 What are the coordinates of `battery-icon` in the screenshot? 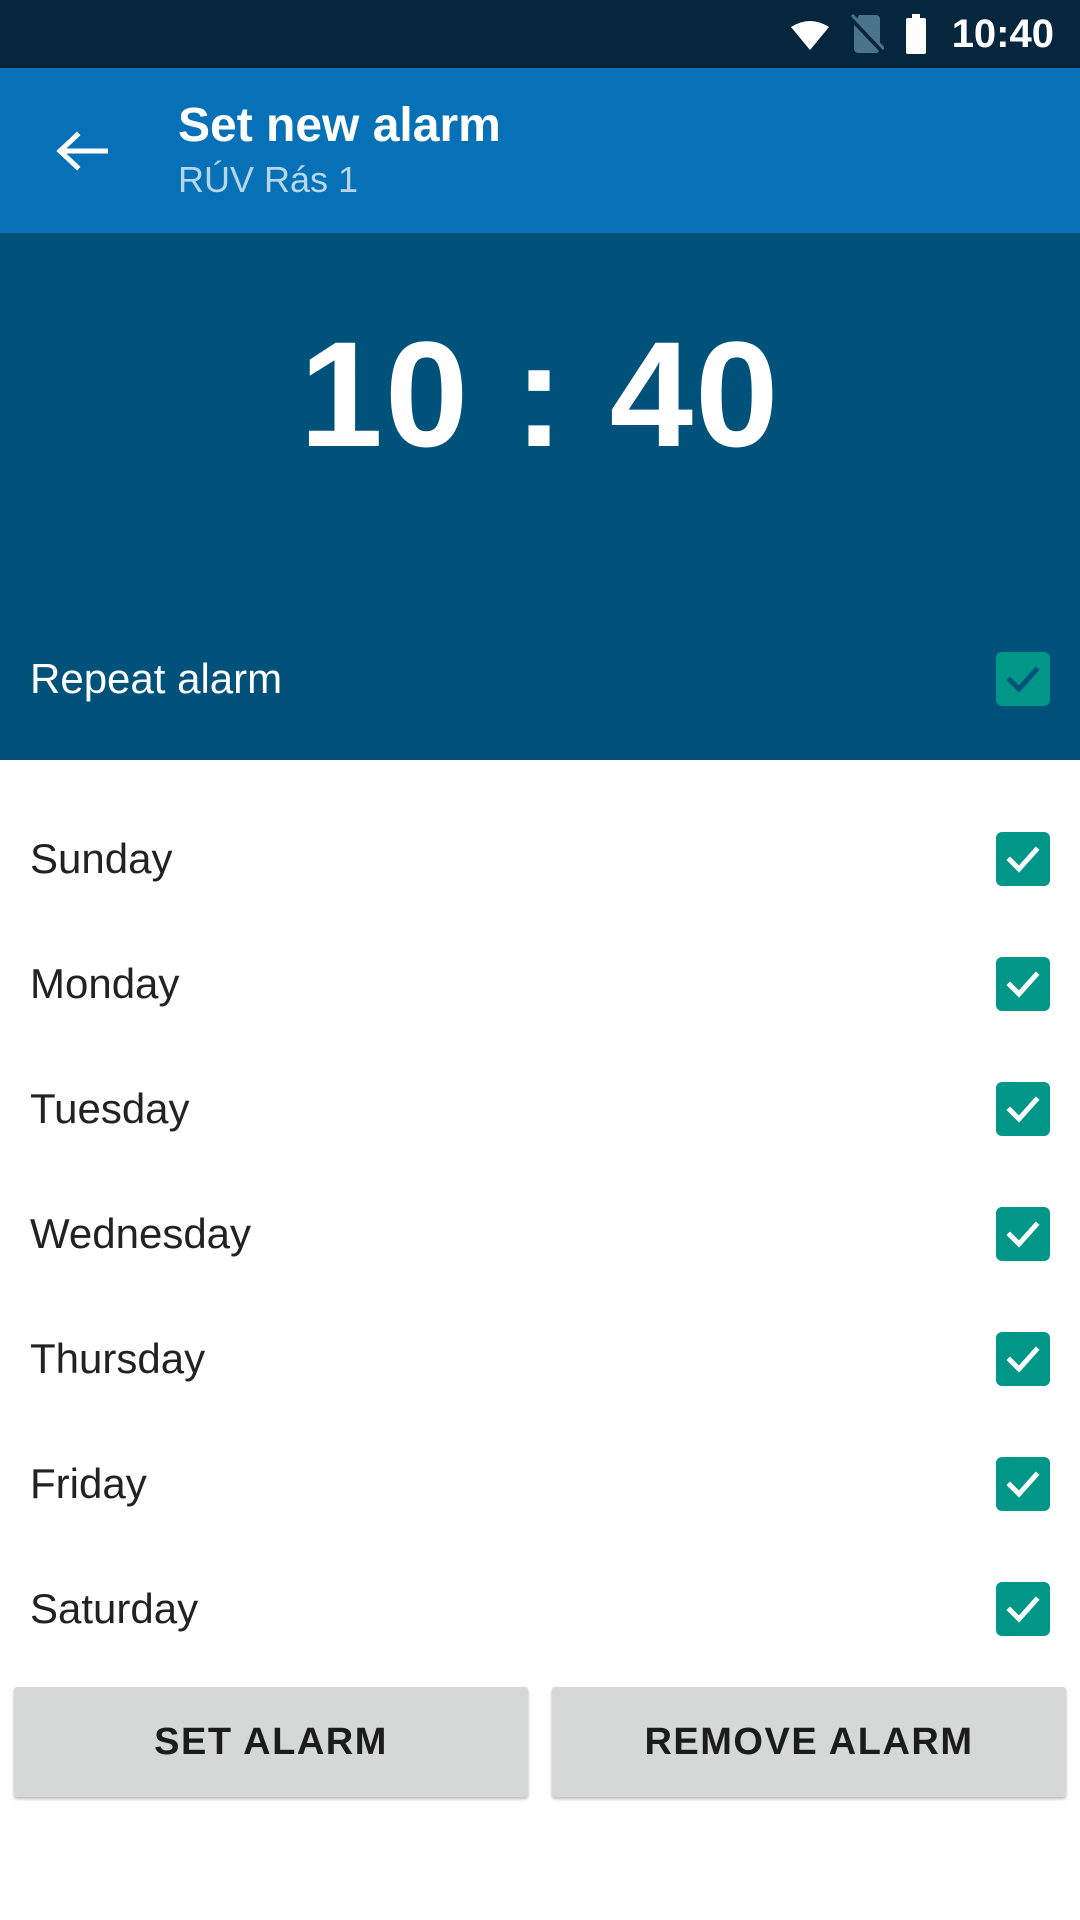 It's located at (916, 34).